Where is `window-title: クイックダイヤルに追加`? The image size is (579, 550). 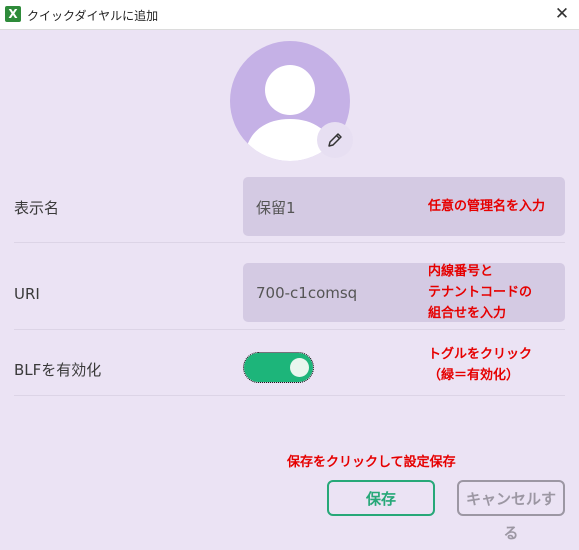 window-title: クイックダイヤルに追加 is located at coordinates (93, 16).